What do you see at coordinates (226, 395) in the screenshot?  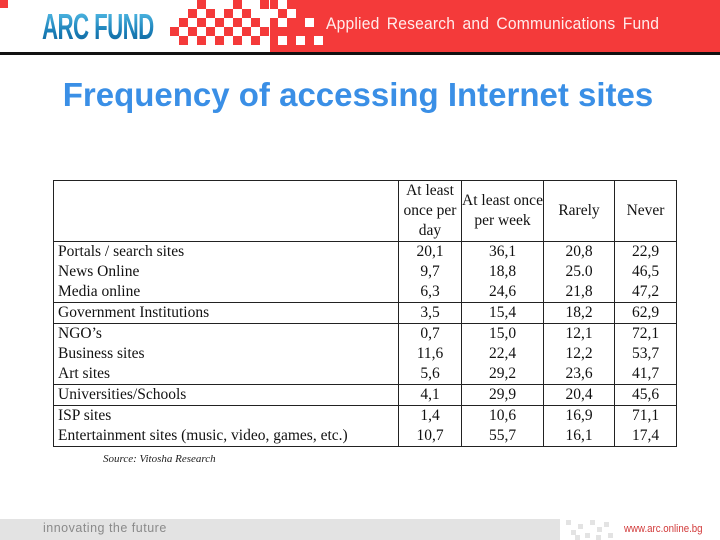 I see `row-label: Universities/Schools` at bounding box center [226, 395].